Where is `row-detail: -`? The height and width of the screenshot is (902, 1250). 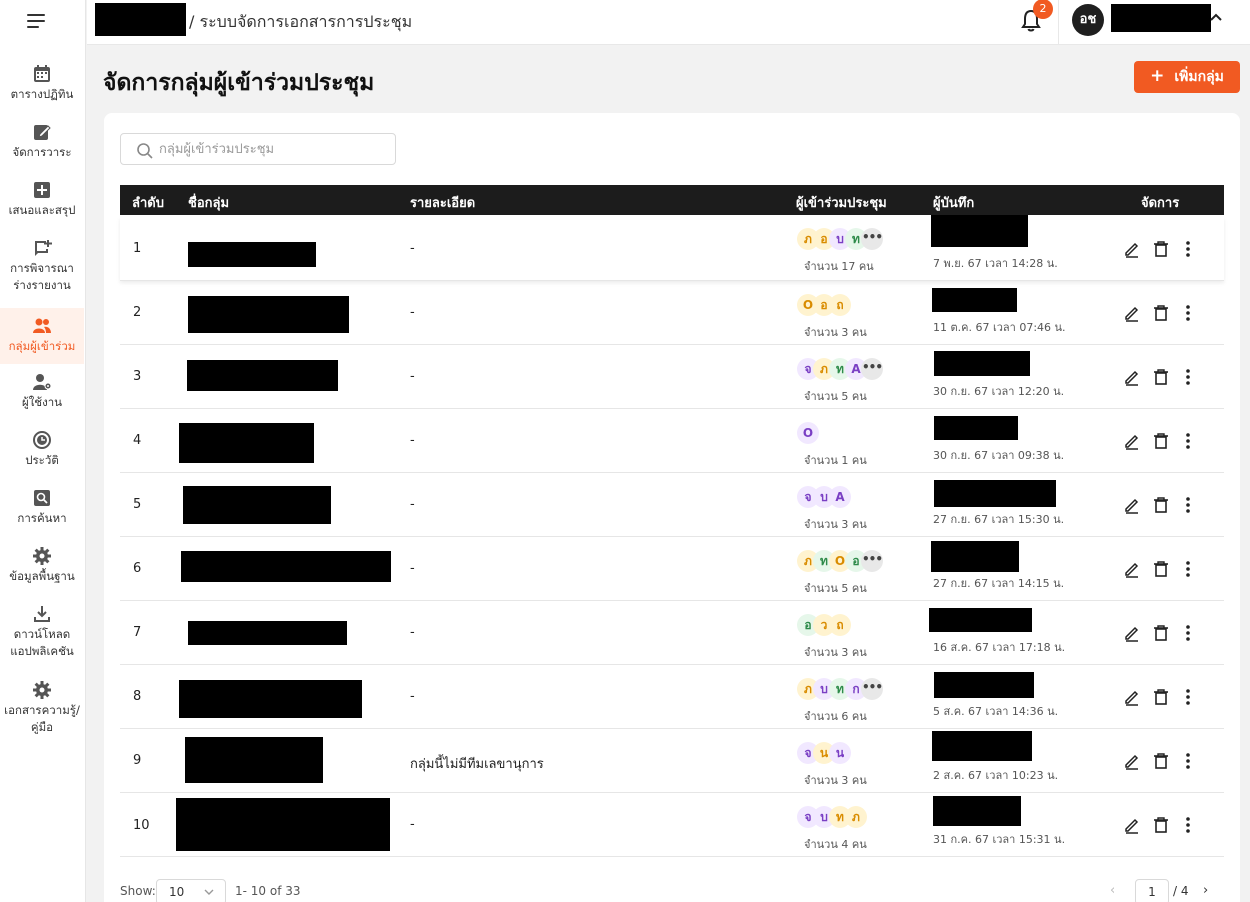
row-detail: - is located at coordinates (412, 696).